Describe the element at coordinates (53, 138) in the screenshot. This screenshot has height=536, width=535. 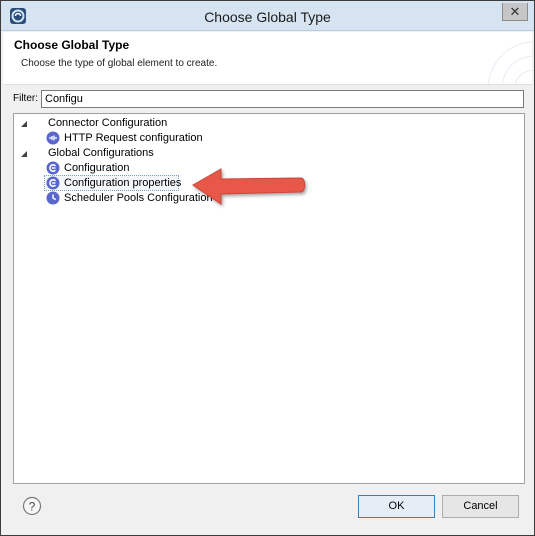
I see `http-connector-icon` at that location.